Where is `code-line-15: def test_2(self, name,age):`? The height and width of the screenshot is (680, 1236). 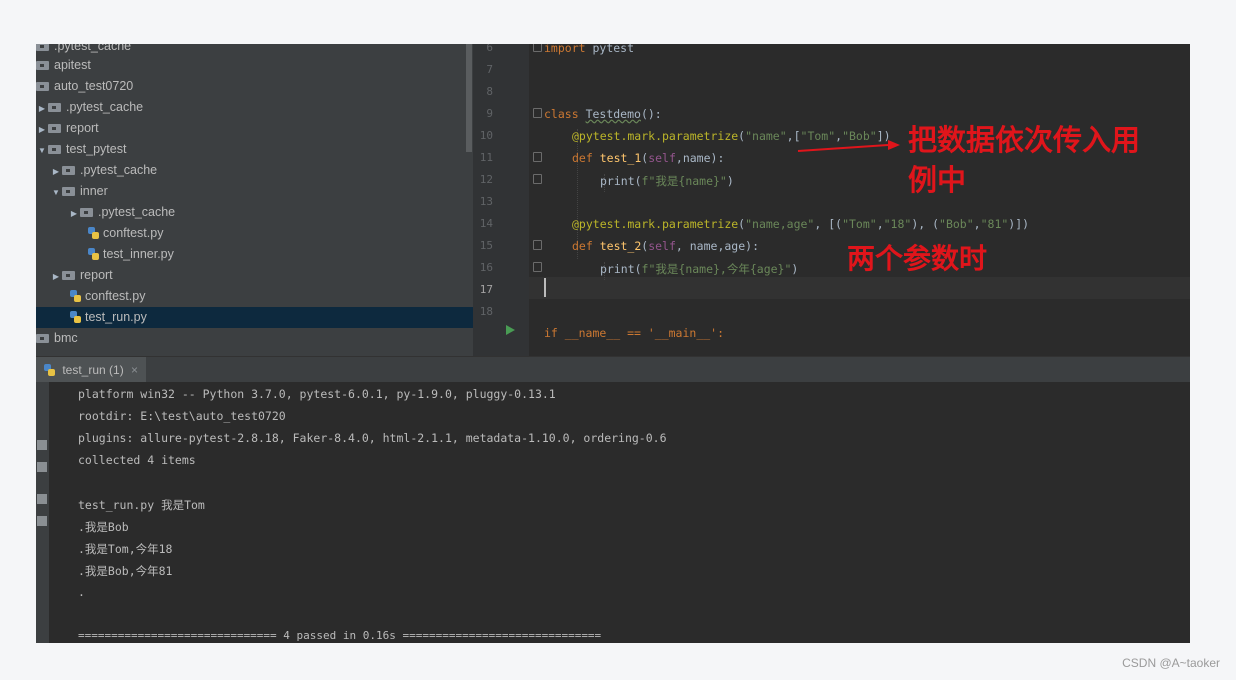 code-line-15: def test_2(self, name,age): is located at coordinates (665, 246).